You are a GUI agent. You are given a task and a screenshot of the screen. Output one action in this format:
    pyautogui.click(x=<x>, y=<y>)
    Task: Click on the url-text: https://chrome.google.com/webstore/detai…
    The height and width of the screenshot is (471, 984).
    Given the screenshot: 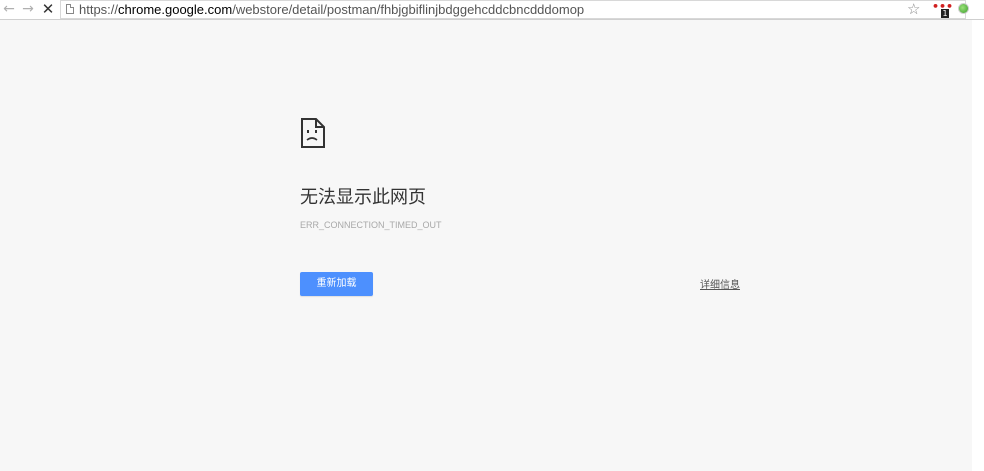 What is the action you would take?
    pyautogui.click(x=331, y=10)
    